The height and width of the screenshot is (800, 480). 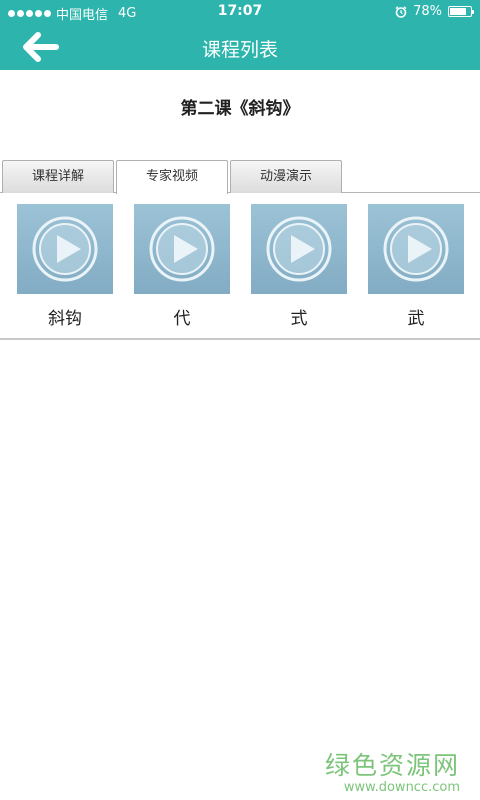 I want to click on battery-icon, so click(x=461, y=11).